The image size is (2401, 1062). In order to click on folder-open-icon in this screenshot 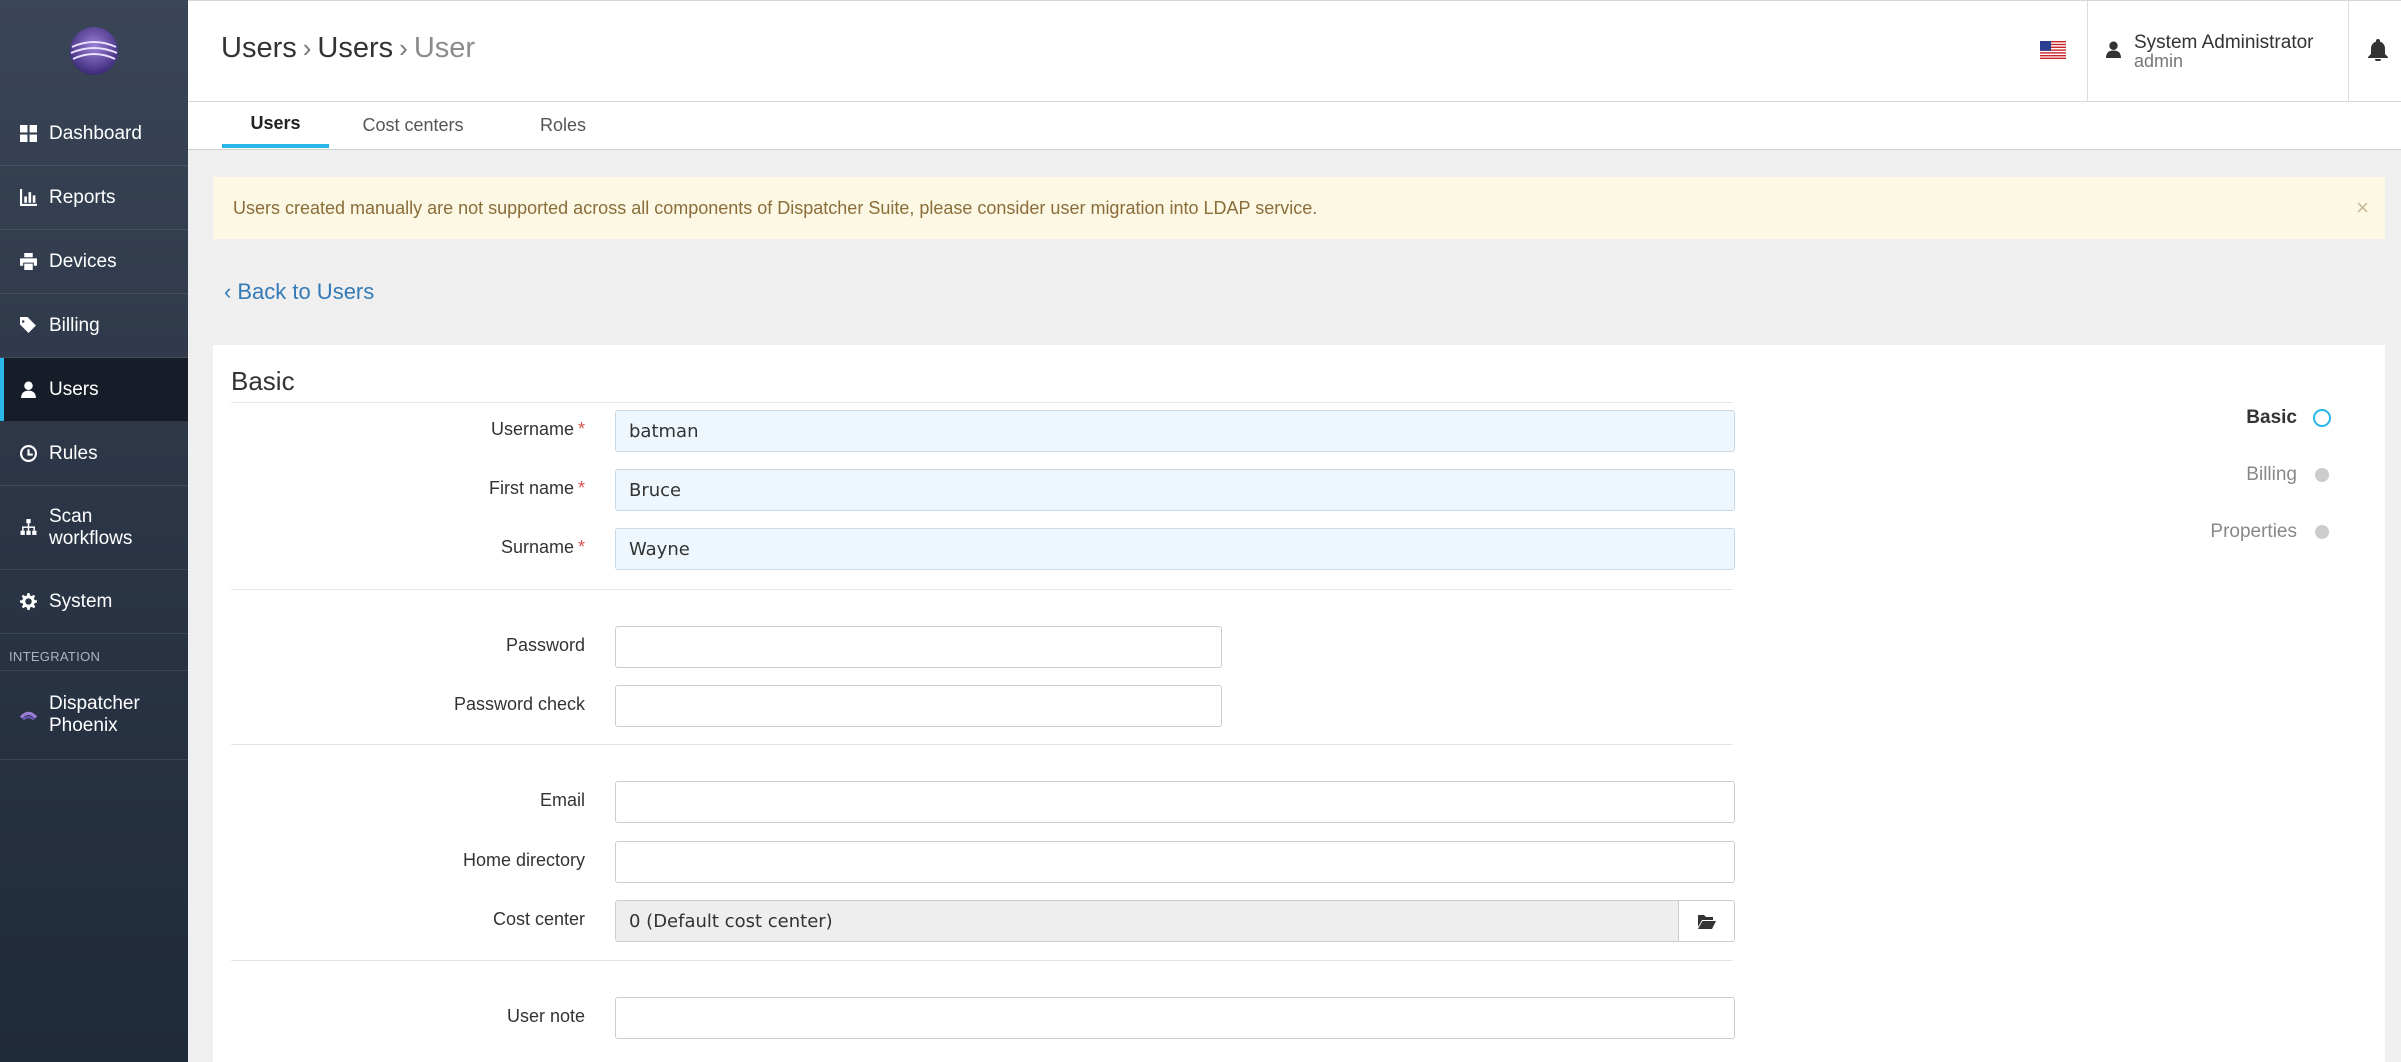, I will do `click(1706, 921)`.